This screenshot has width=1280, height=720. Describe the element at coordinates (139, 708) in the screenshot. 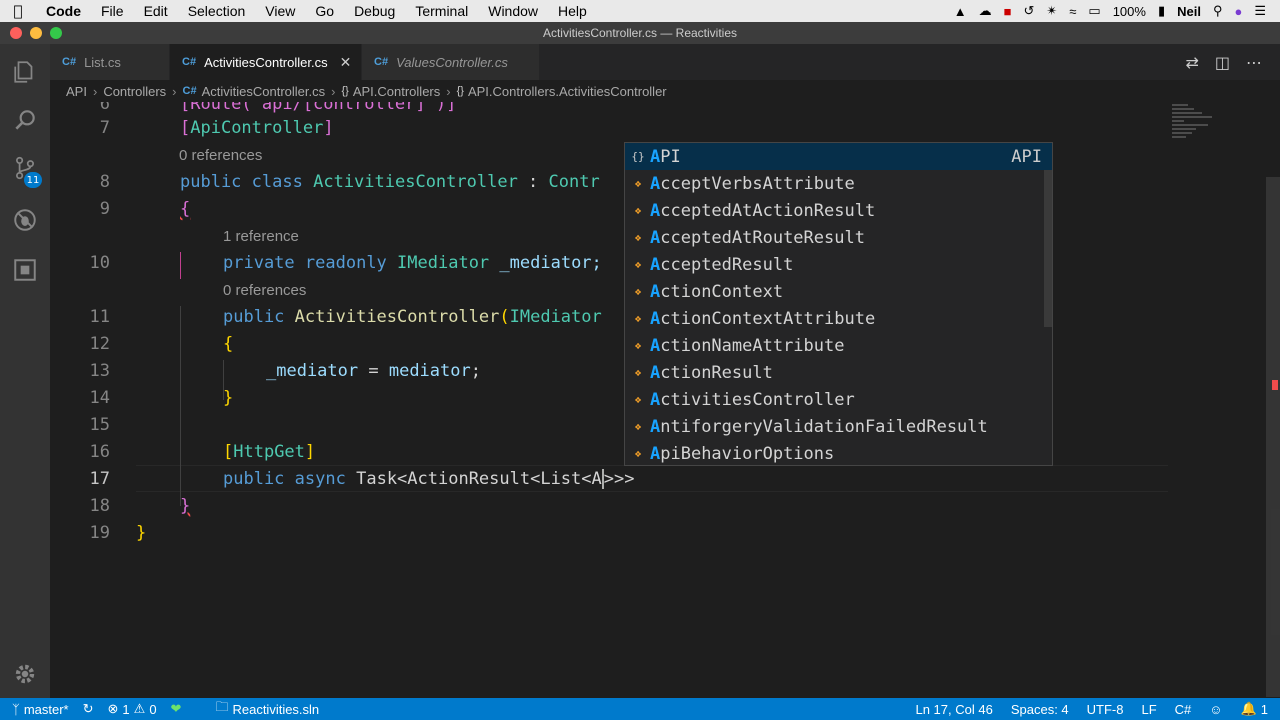

I see `warning-icon: ⚠` at that location.